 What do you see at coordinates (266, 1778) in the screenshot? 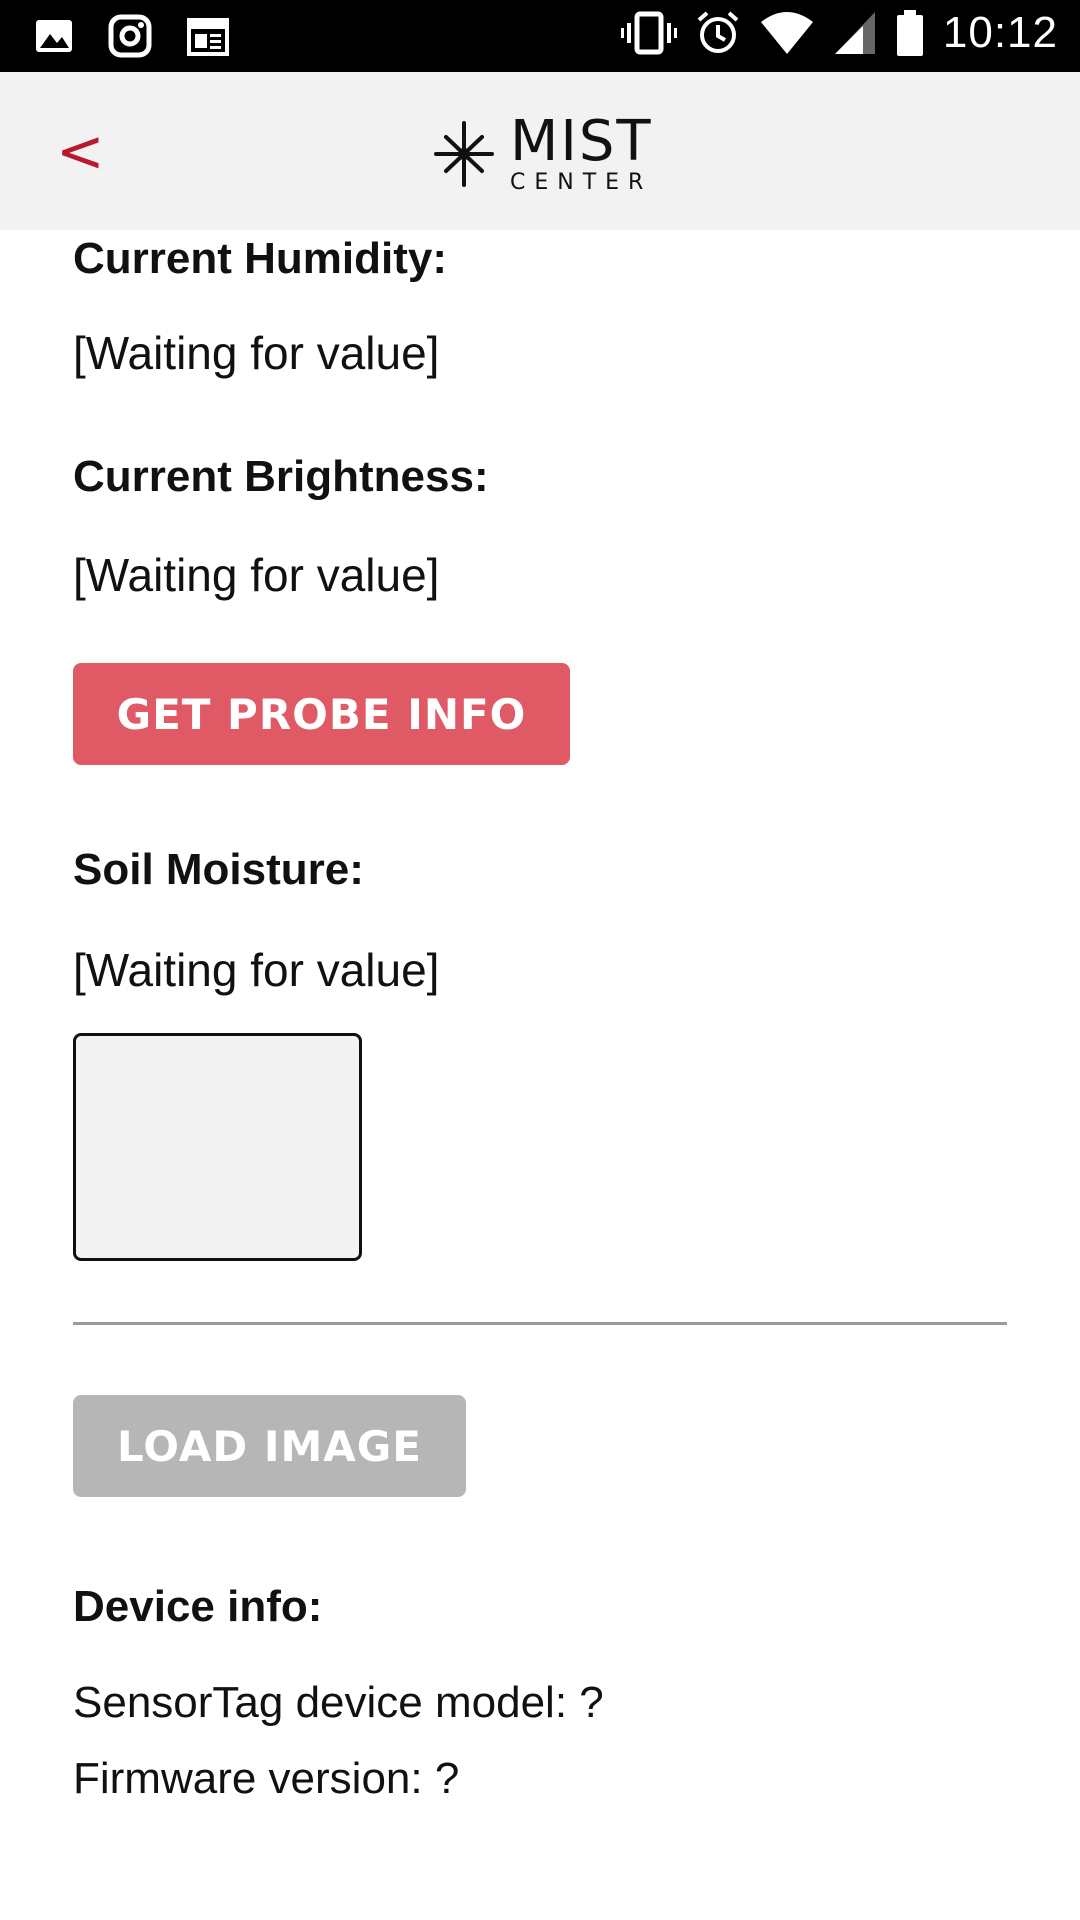
I see `firmware-version-text: Firmware version: ?` at bounding box center [266, 1778].